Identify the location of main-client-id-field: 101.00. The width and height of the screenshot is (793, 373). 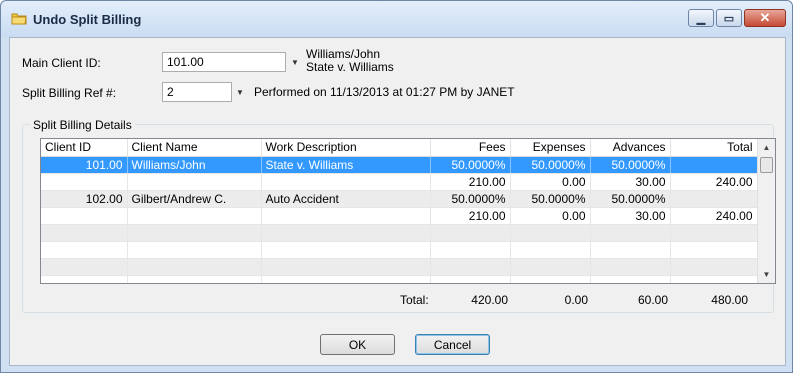
(224, 62).